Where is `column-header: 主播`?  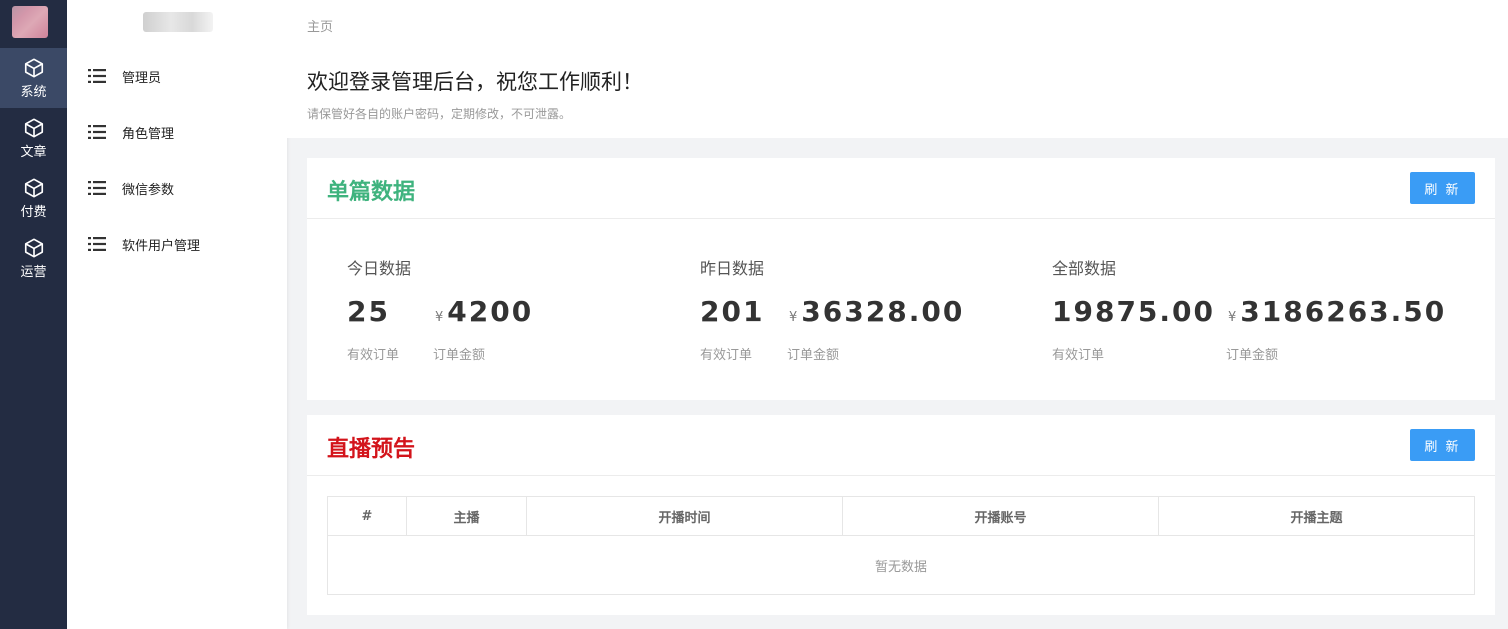
column-header: 主播 is located at coordinates (466, 516).